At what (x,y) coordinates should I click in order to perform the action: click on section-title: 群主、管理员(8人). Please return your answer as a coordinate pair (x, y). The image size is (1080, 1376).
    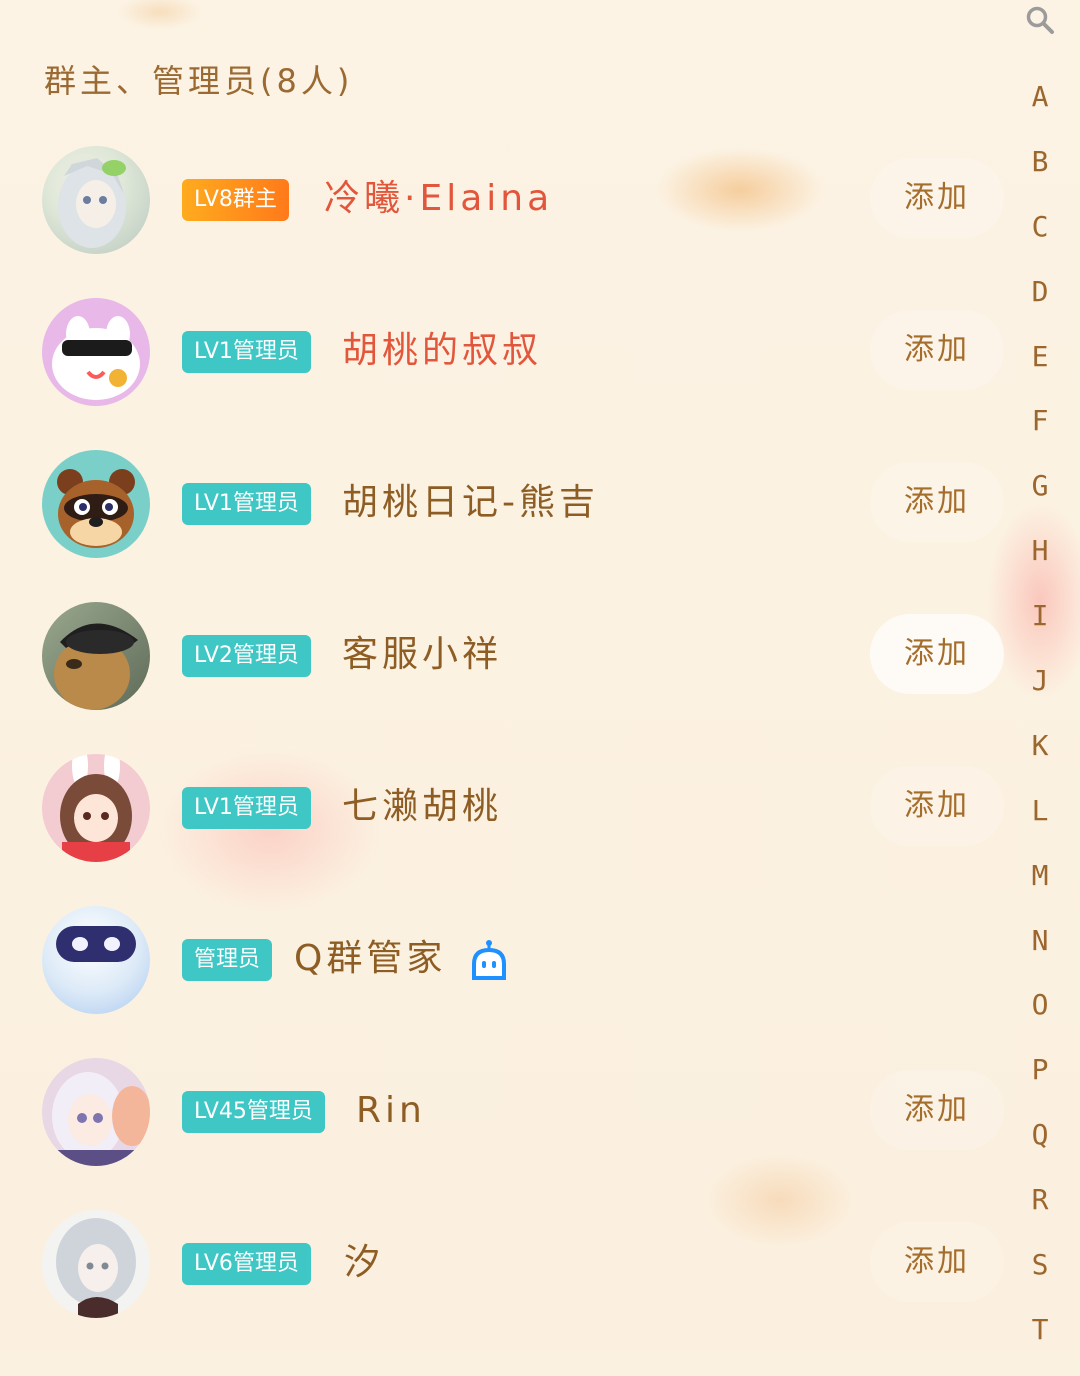
    Looking at the image, I should click on (199, 81).